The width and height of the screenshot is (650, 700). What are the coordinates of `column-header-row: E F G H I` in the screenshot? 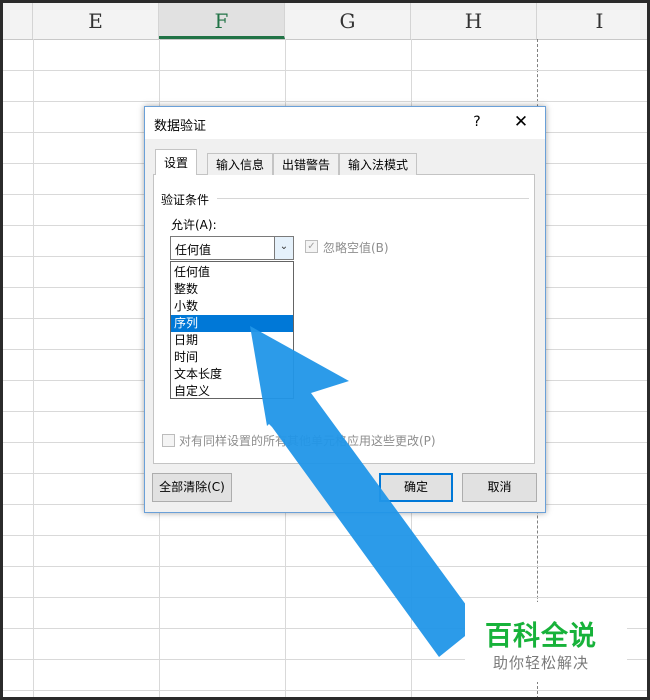 It's located at (325, 21).